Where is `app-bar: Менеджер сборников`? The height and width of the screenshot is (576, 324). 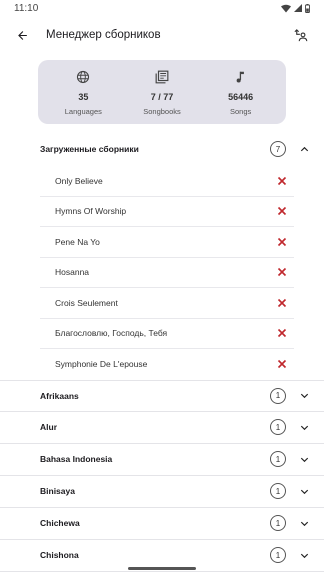 app-bar: Менеджер сборников is located at coordinates (162, 35).